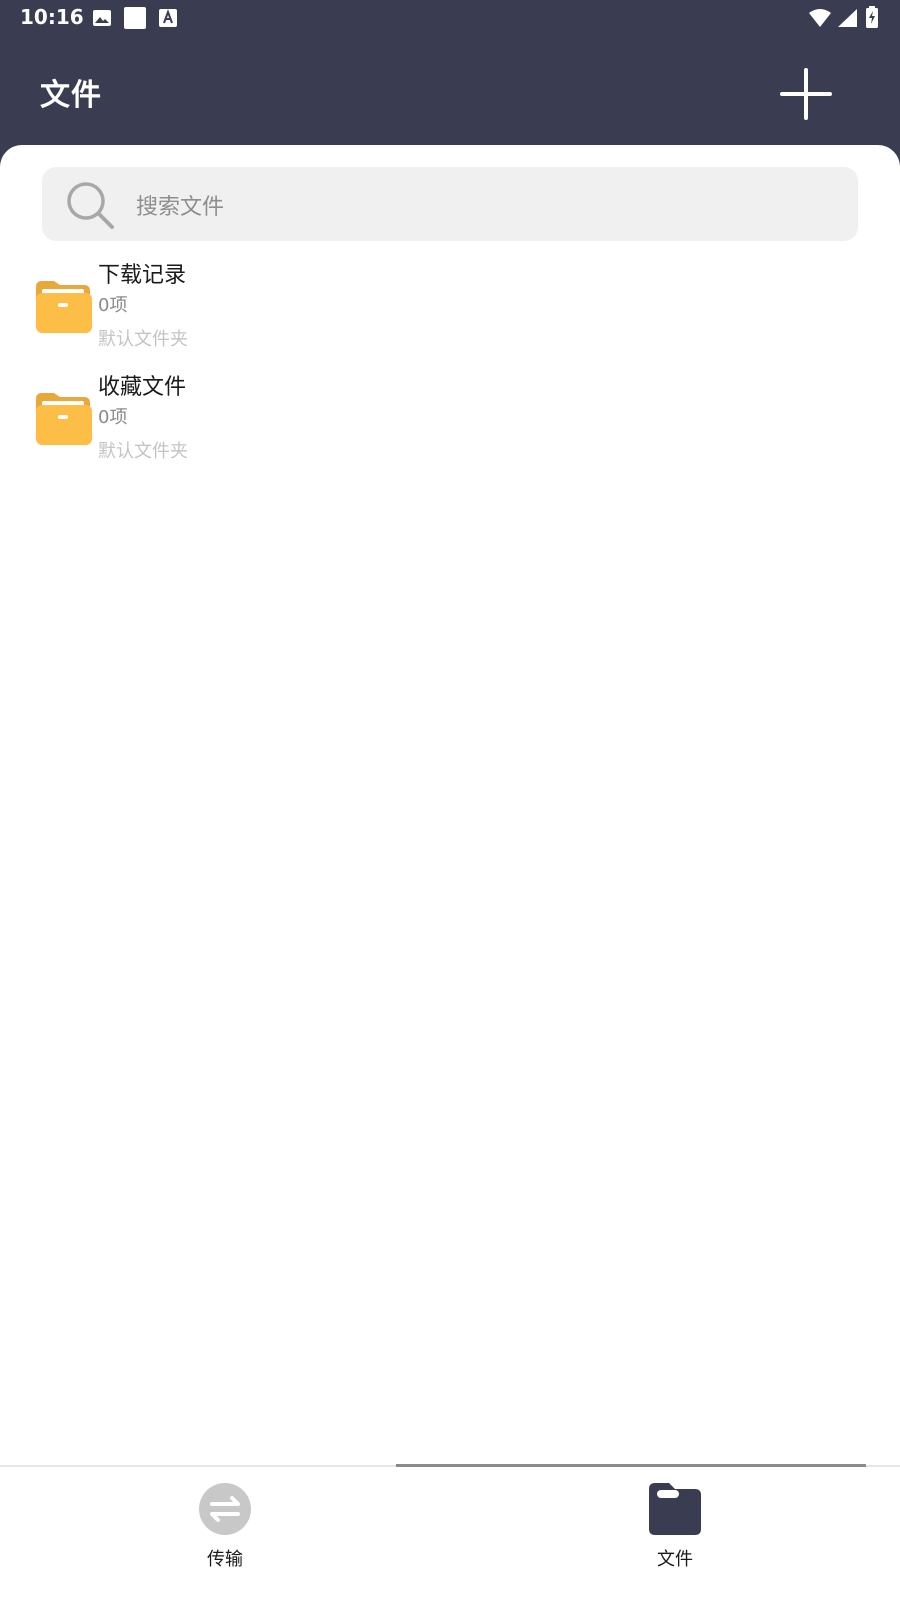 The width and height of the screenshot is (900, 1600). Describe the element at coordinates (71, 95) in the screenshot. I see `page-title: 文件` at that location.